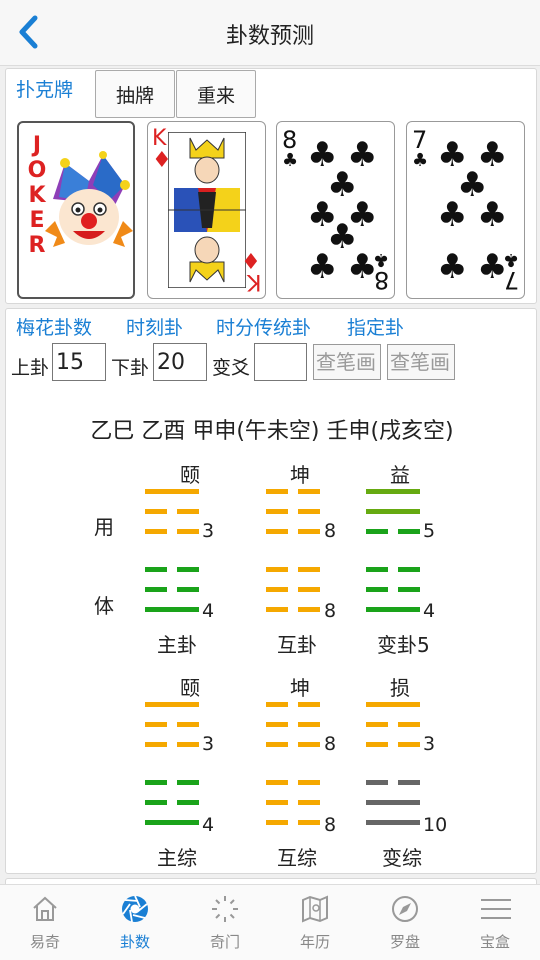 Image resolution: width=540 pixels, height=960 pixels. I want to click on card-rank-top: K, so click(159, 138).